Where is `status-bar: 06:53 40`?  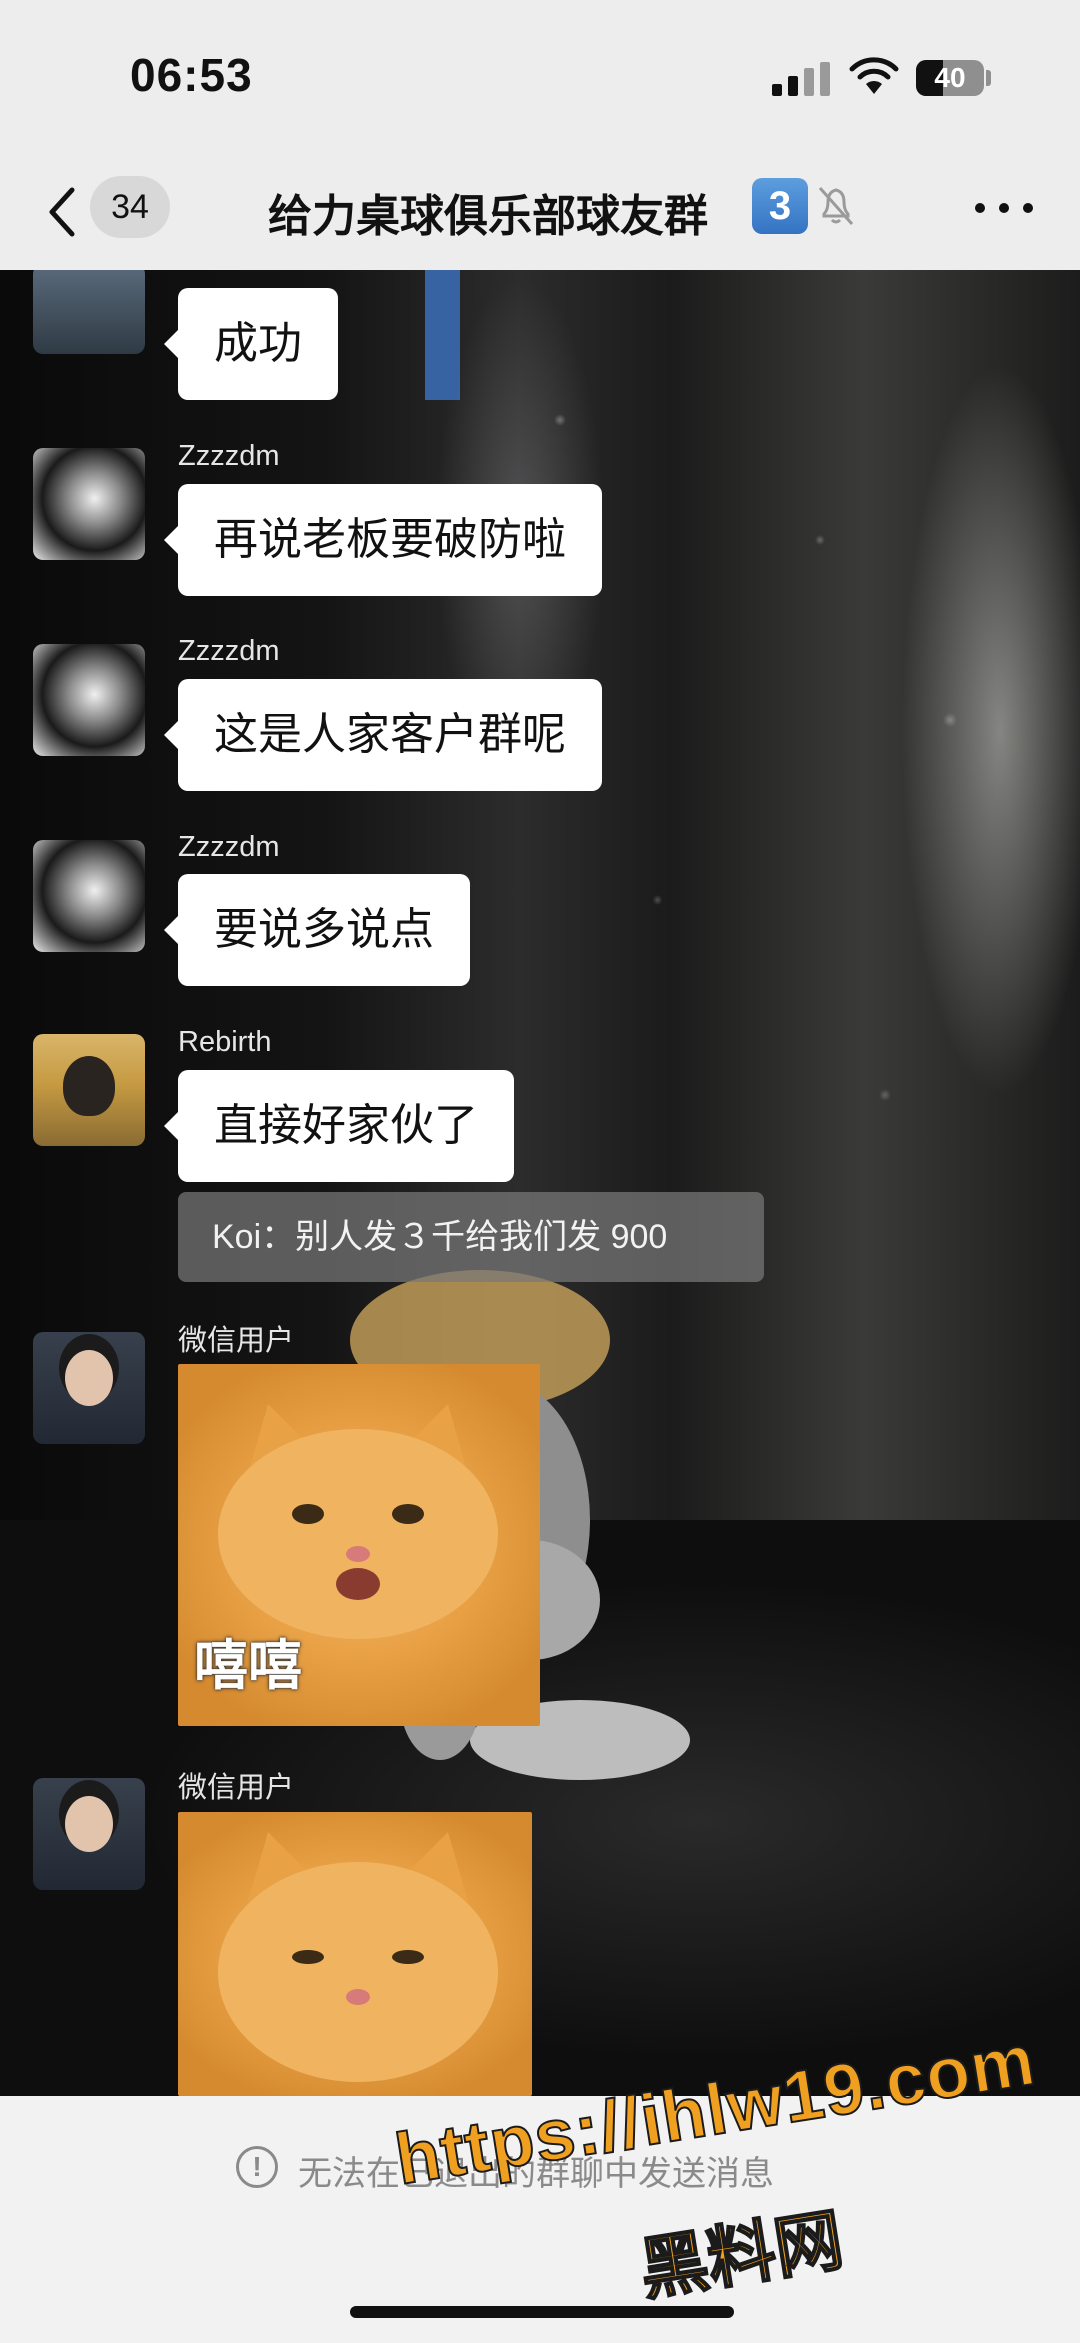 status-bar: 06:53 40 is located at coordinates (540, 80).